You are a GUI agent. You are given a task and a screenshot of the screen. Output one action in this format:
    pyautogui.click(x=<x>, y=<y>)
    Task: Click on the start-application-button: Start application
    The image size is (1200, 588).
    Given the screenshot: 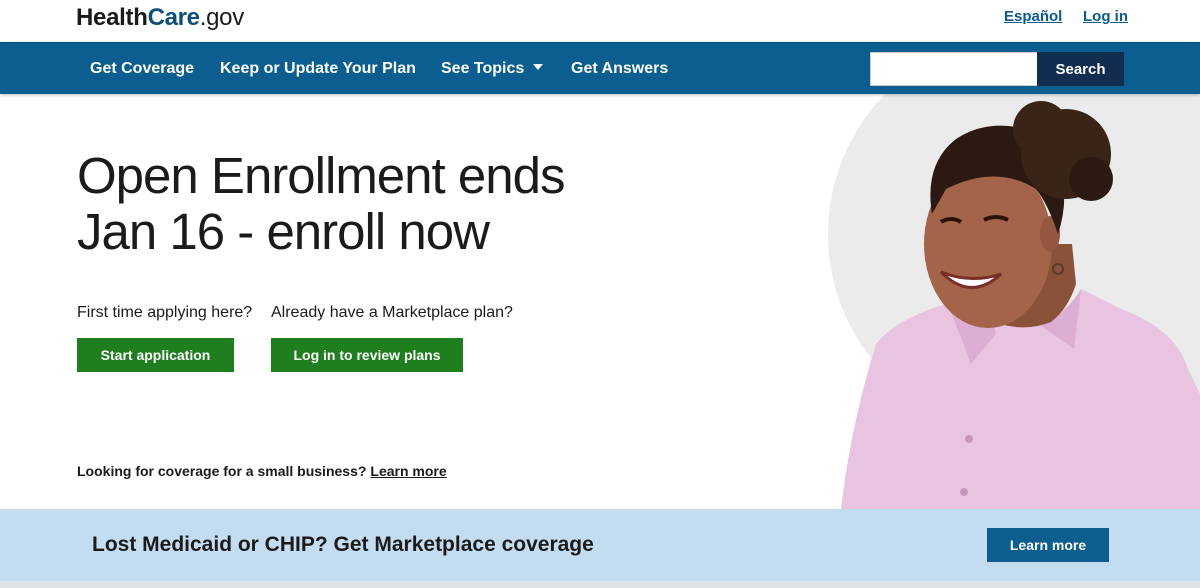 What is the action you would take?
    pyautogui.click(x=155, y=355)
    